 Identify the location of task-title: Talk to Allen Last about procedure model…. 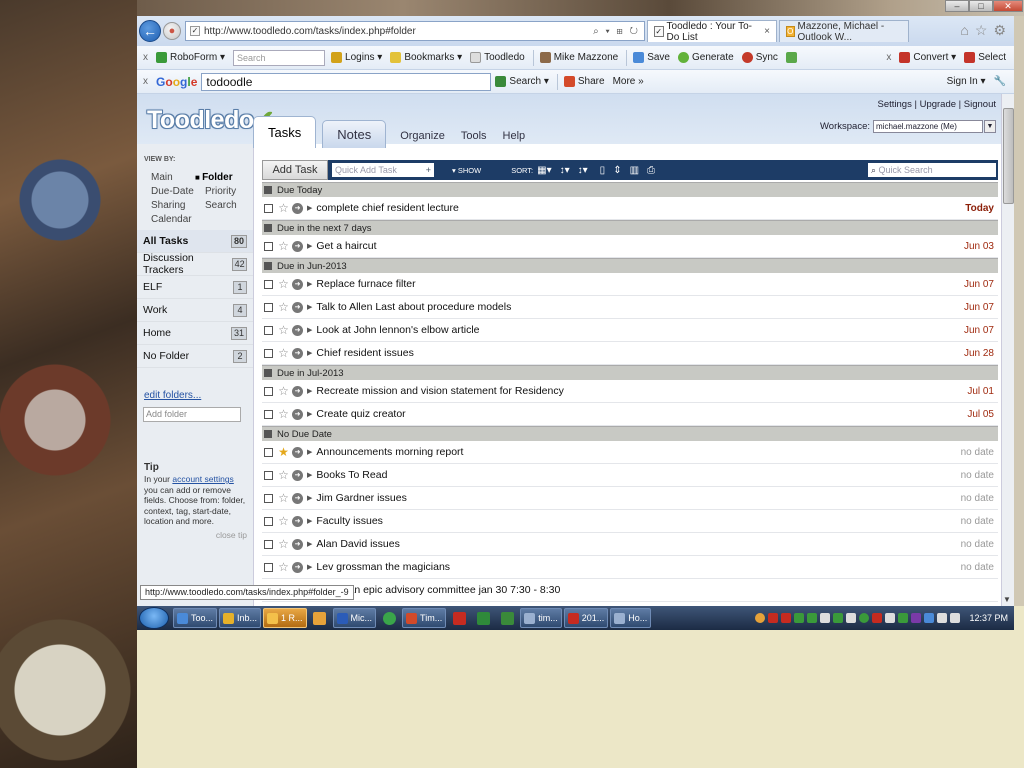
(640, 307).